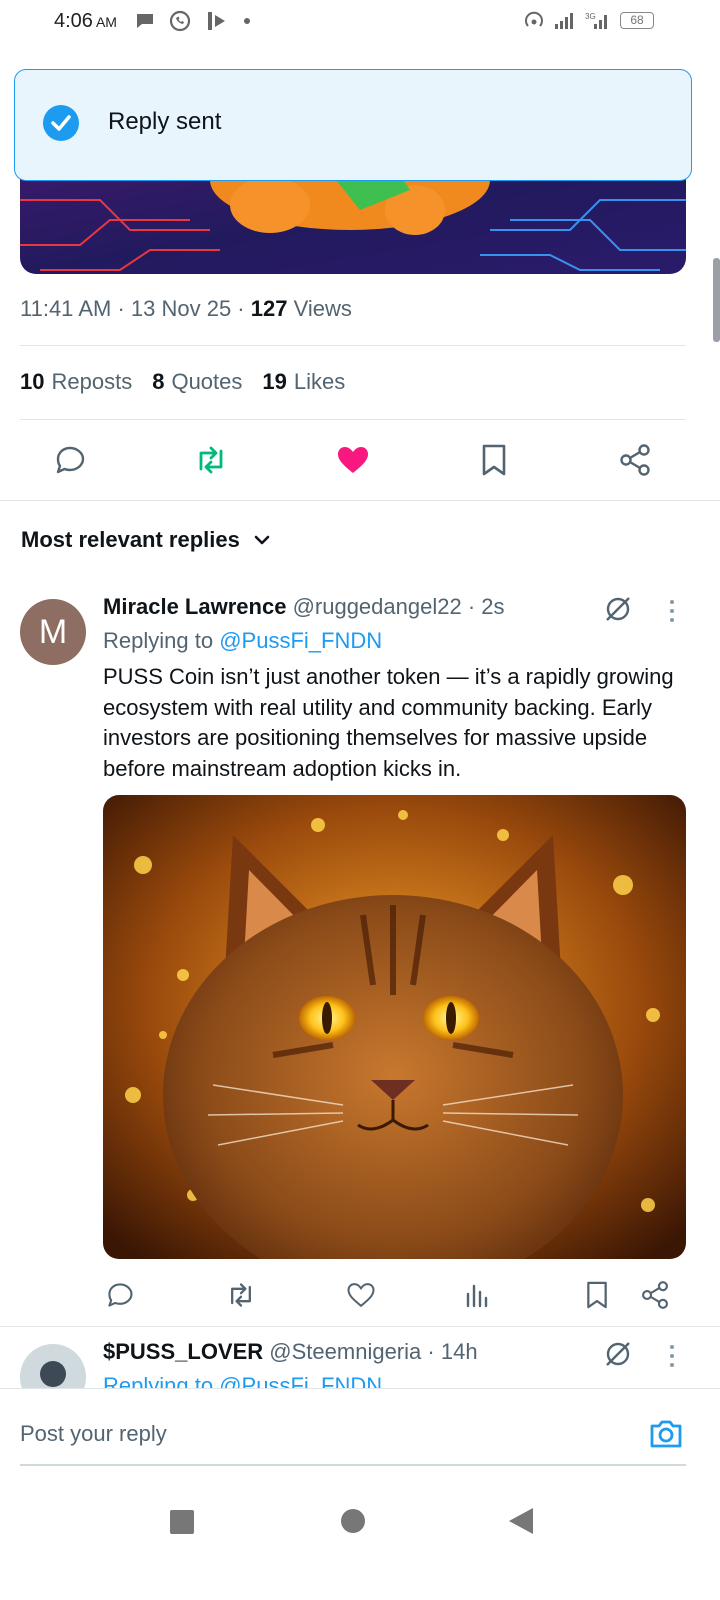  I want to click on bookmark-button, so click(494, 460).